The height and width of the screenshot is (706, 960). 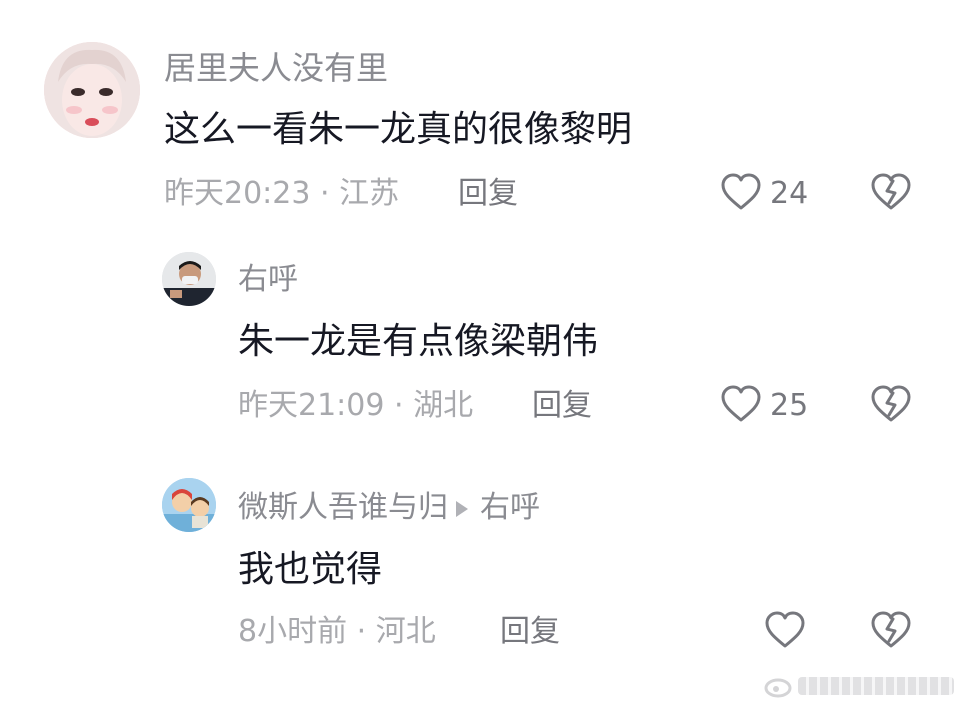 What do you see at coordinates (310, 569) in the screenshot?
I see `reply-text: 我也觉得` at bounding box center [310, 569].